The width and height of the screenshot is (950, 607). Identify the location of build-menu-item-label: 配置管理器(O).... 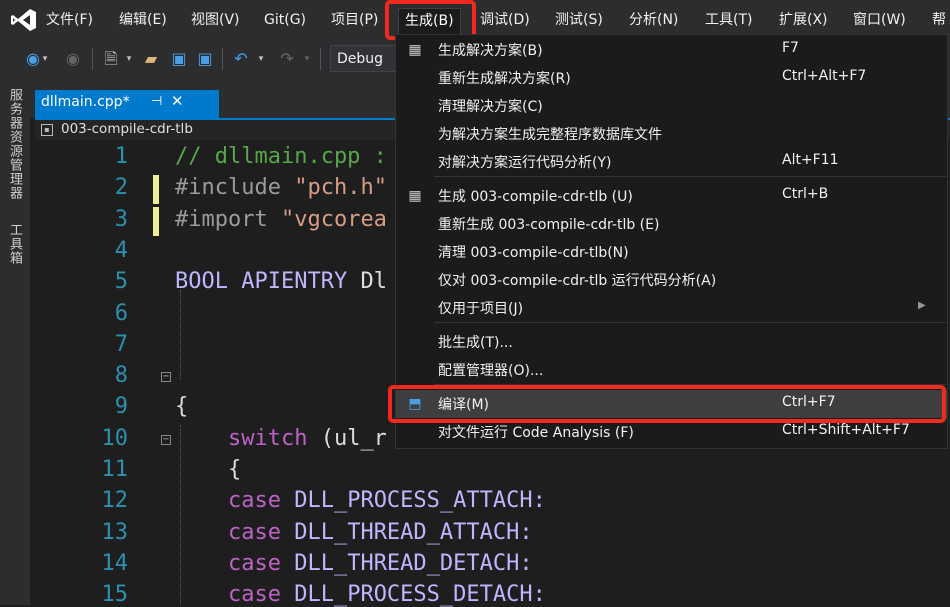
(491, 371).